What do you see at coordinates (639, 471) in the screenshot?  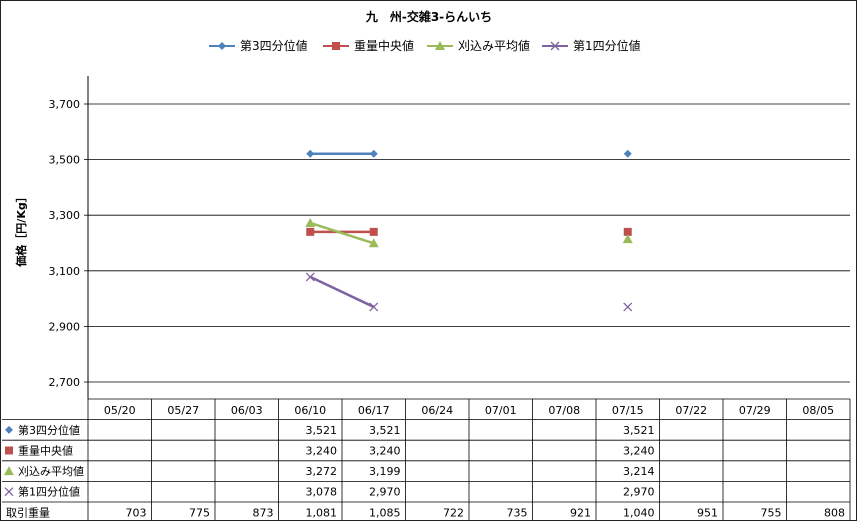 I see `data-label: 3,214` at bounding box center [639, 471].